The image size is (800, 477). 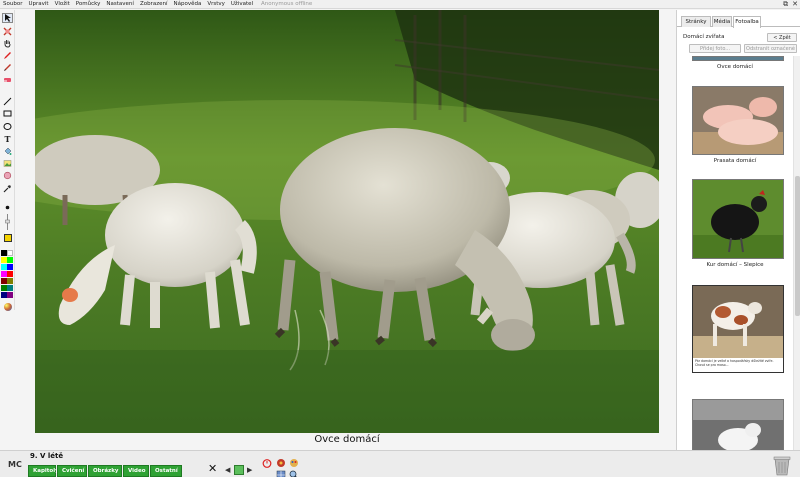 I want to click on thumbnail-label: Prasata domácí, so click(x=735, y=161).